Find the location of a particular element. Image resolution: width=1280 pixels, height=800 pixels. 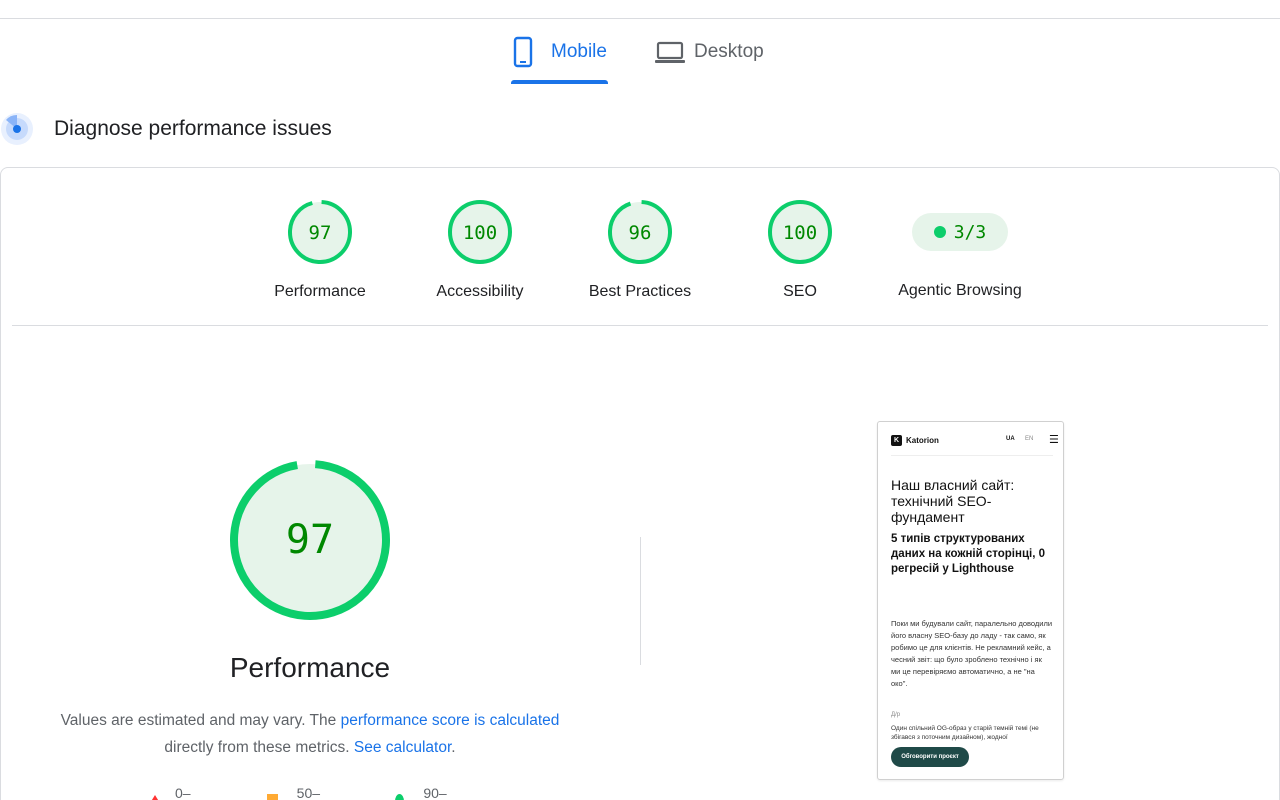

legend-range: 90–100 is located at coordinates (435, 792).